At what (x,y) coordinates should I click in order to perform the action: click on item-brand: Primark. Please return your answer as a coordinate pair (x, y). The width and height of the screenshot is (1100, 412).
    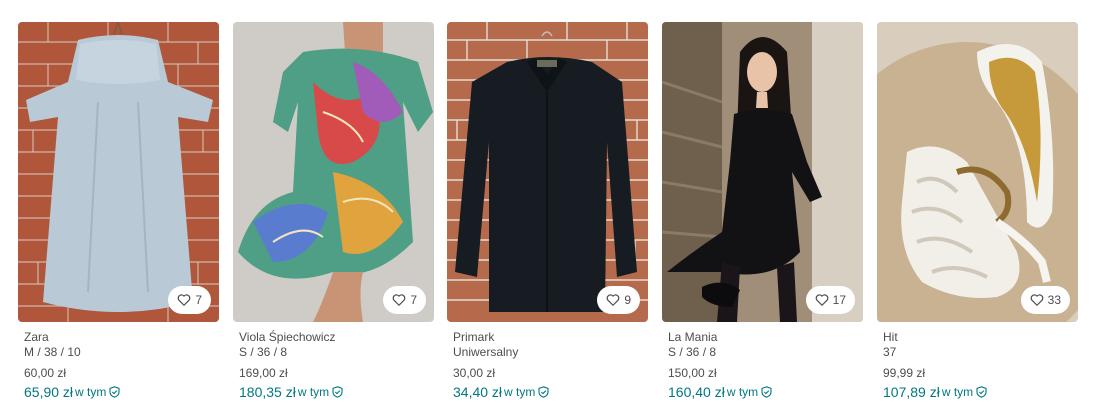
    Looking at the image, I should click on (550, 337).